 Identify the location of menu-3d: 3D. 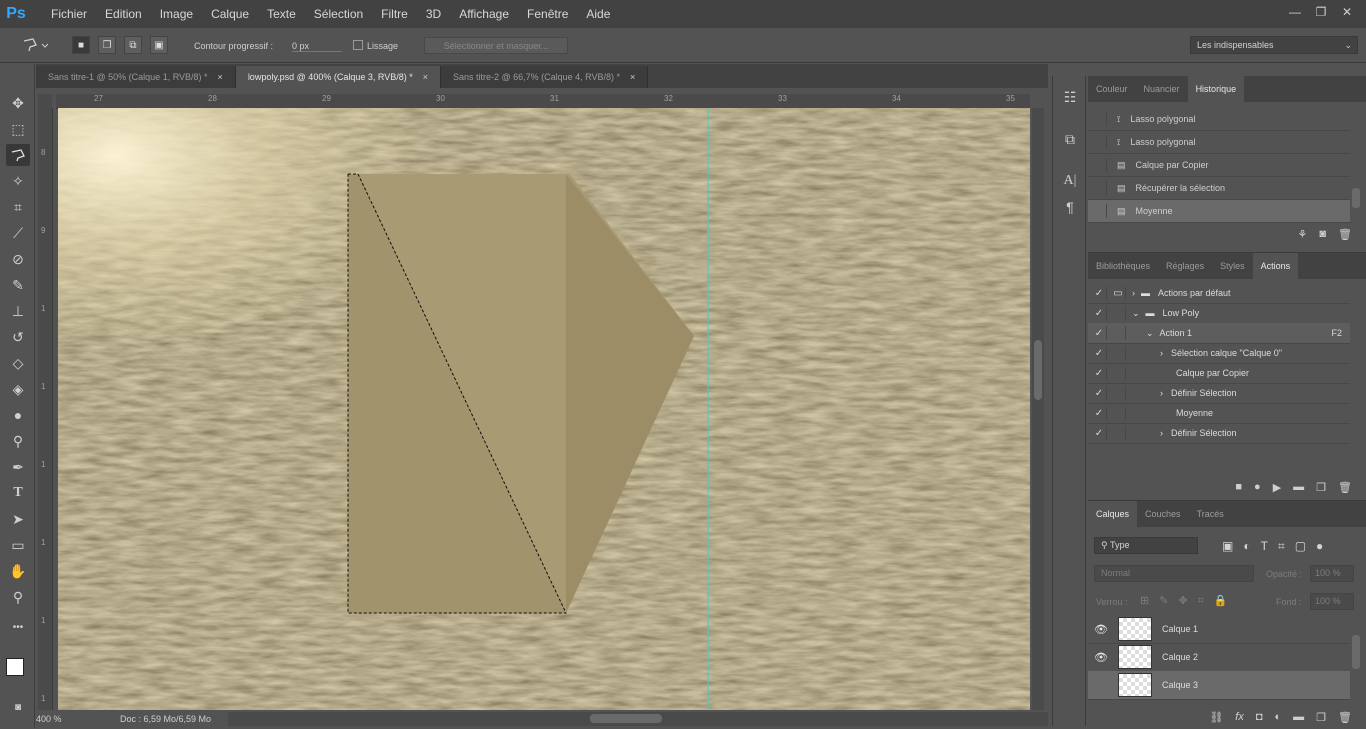
(433, 14).